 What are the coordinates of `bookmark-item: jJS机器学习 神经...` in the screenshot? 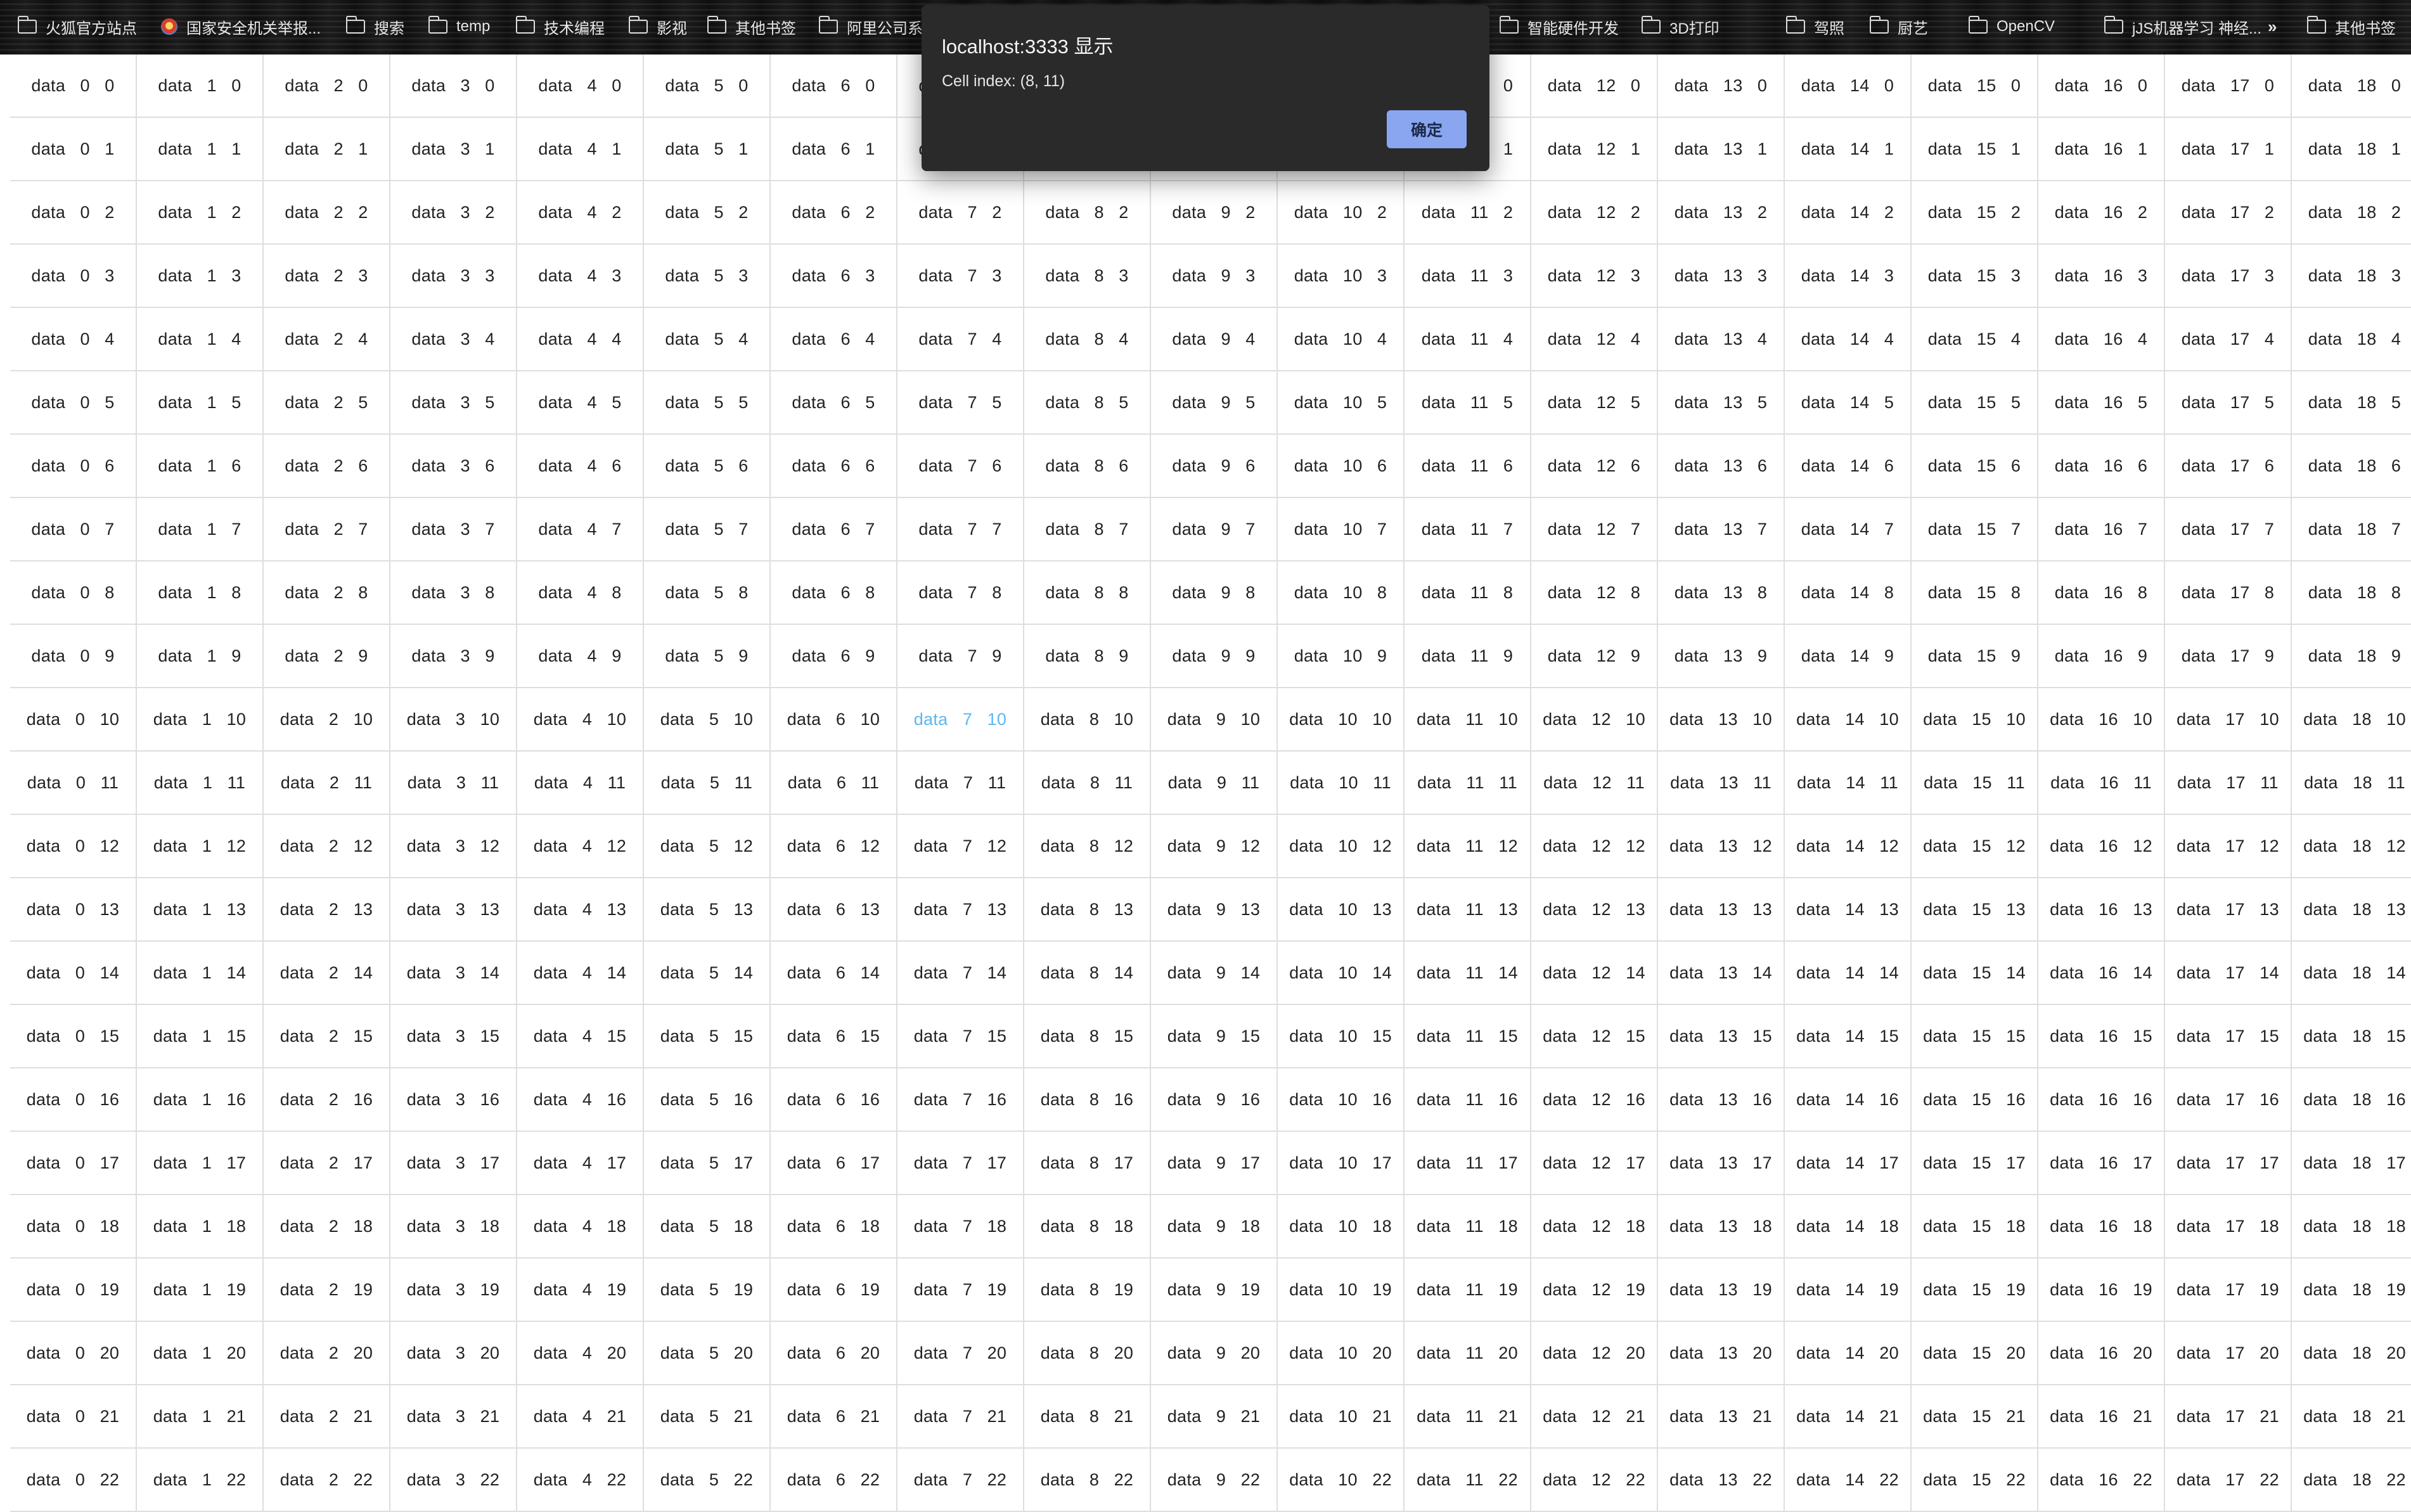 It's located at (2182, 26).